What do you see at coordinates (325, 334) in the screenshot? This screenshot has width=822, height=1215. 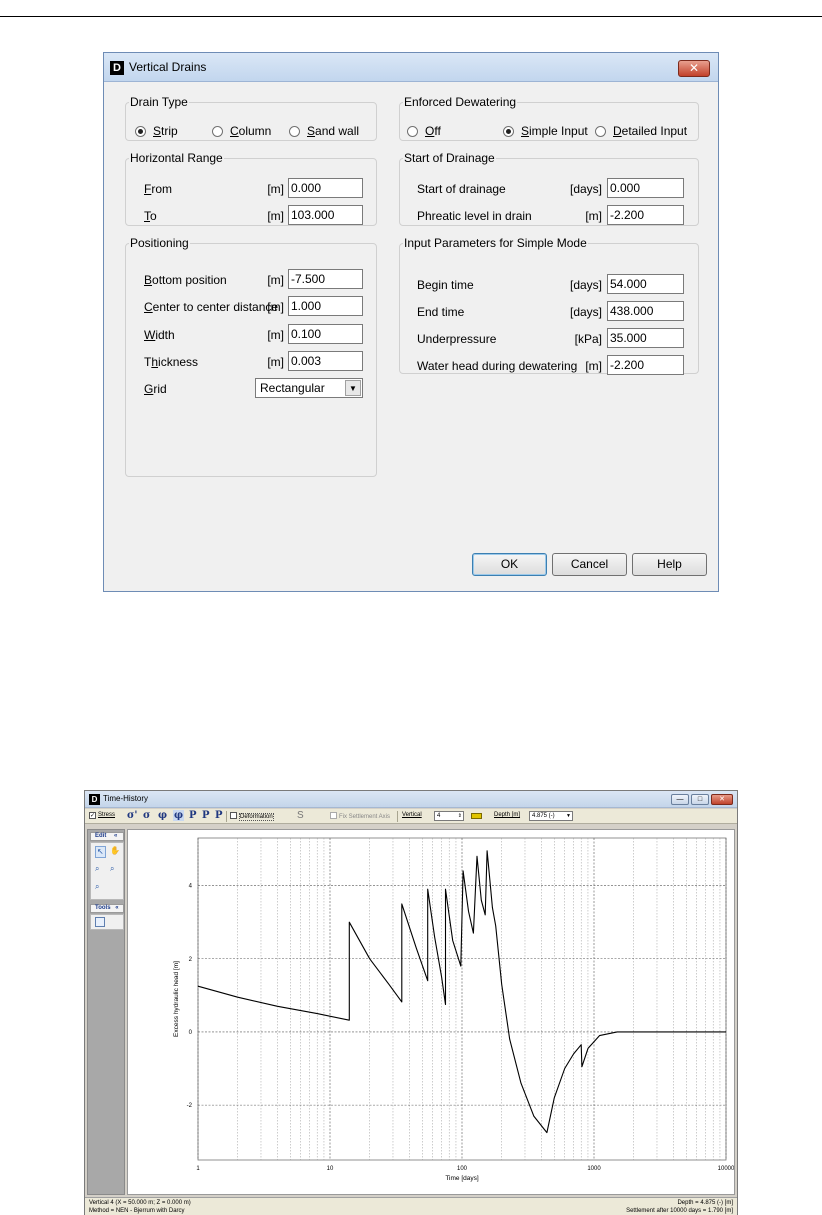 I see `width-input: 0.100` at bounding box center [325, 334].